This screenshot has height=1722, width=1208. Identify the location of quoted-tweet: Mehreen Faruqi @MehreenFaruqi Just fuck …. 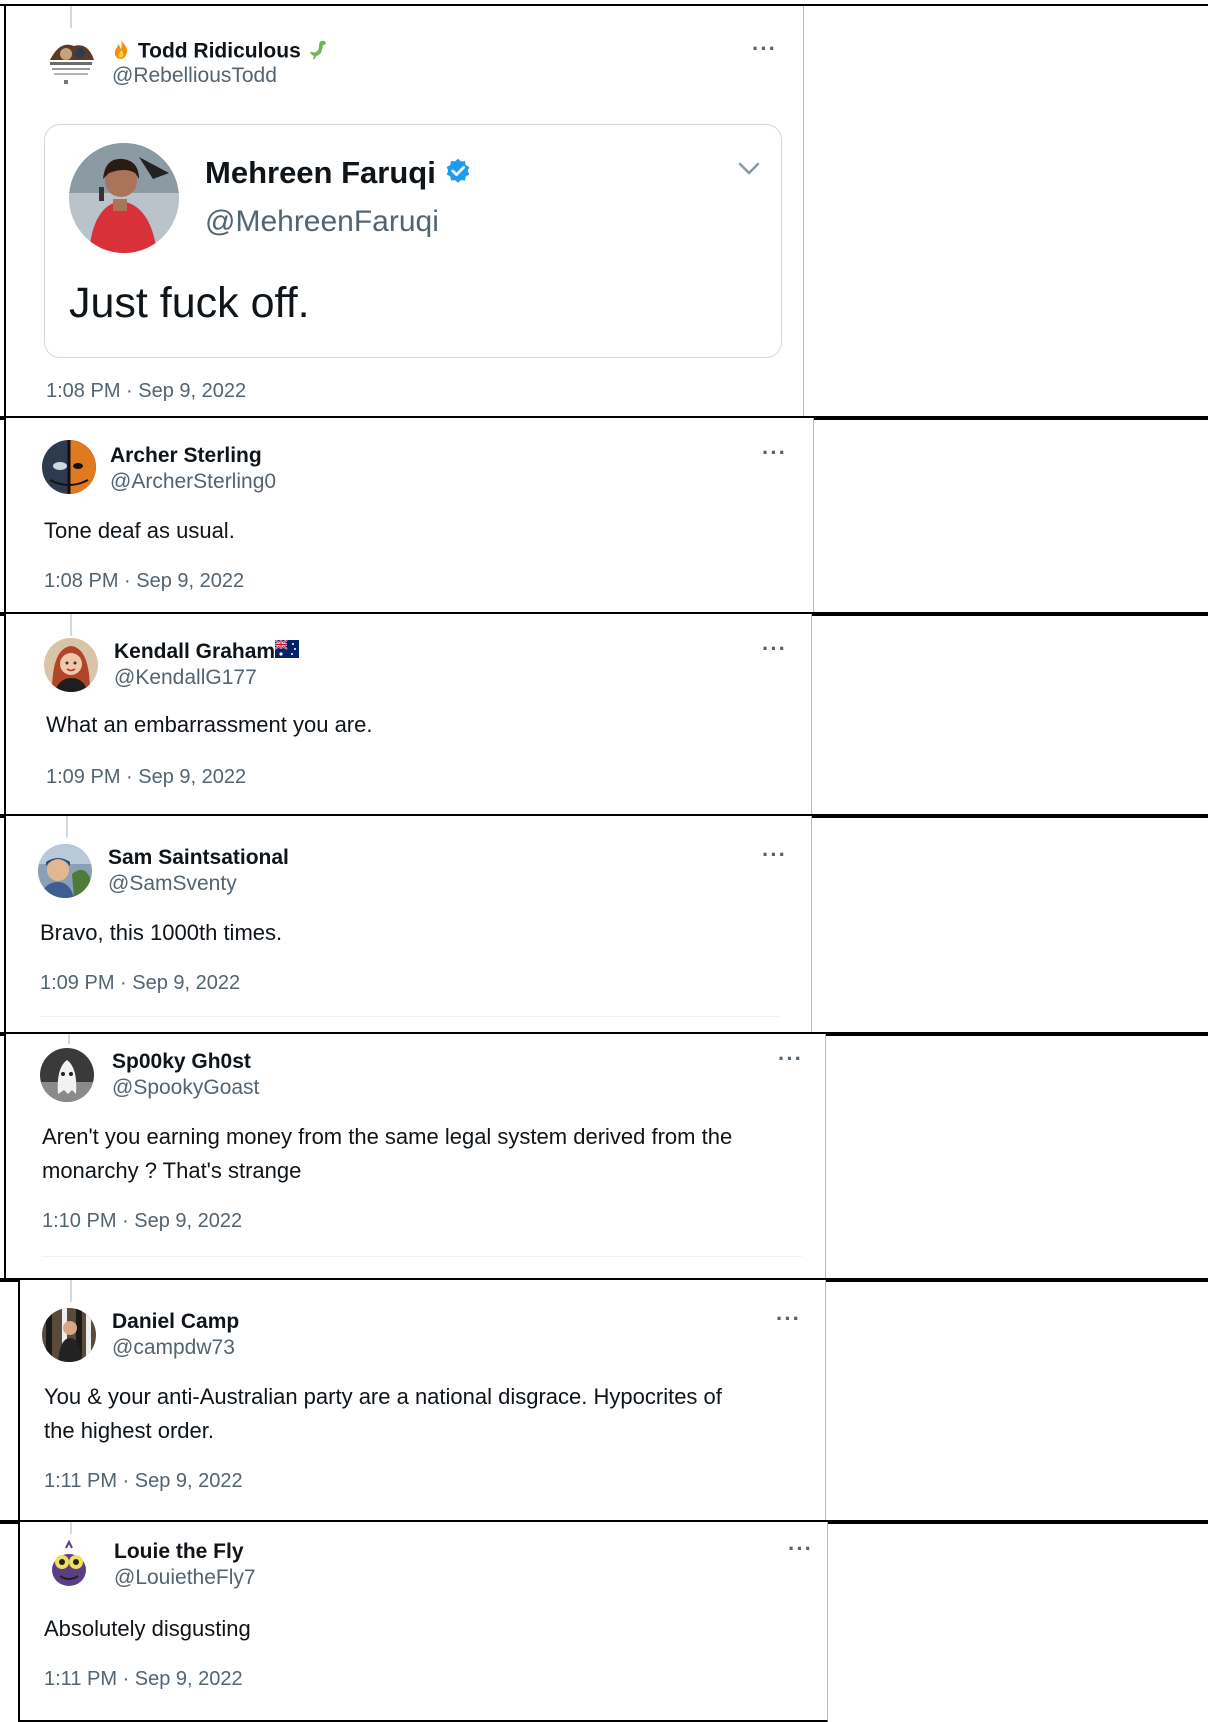
(413, 241).